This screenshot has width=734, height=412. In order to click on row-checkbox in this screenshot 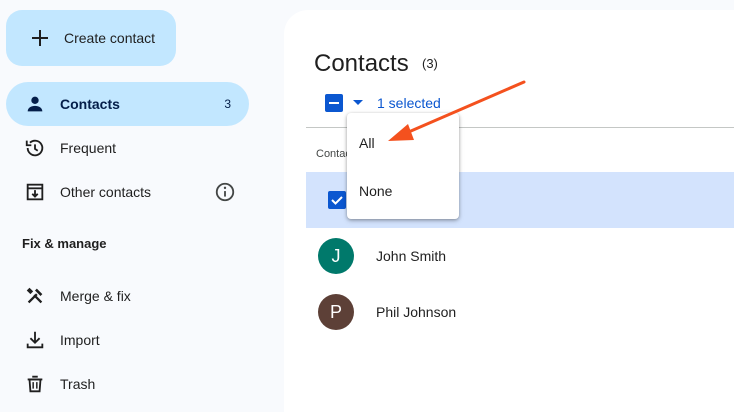, I will do `click(337, 200)`.